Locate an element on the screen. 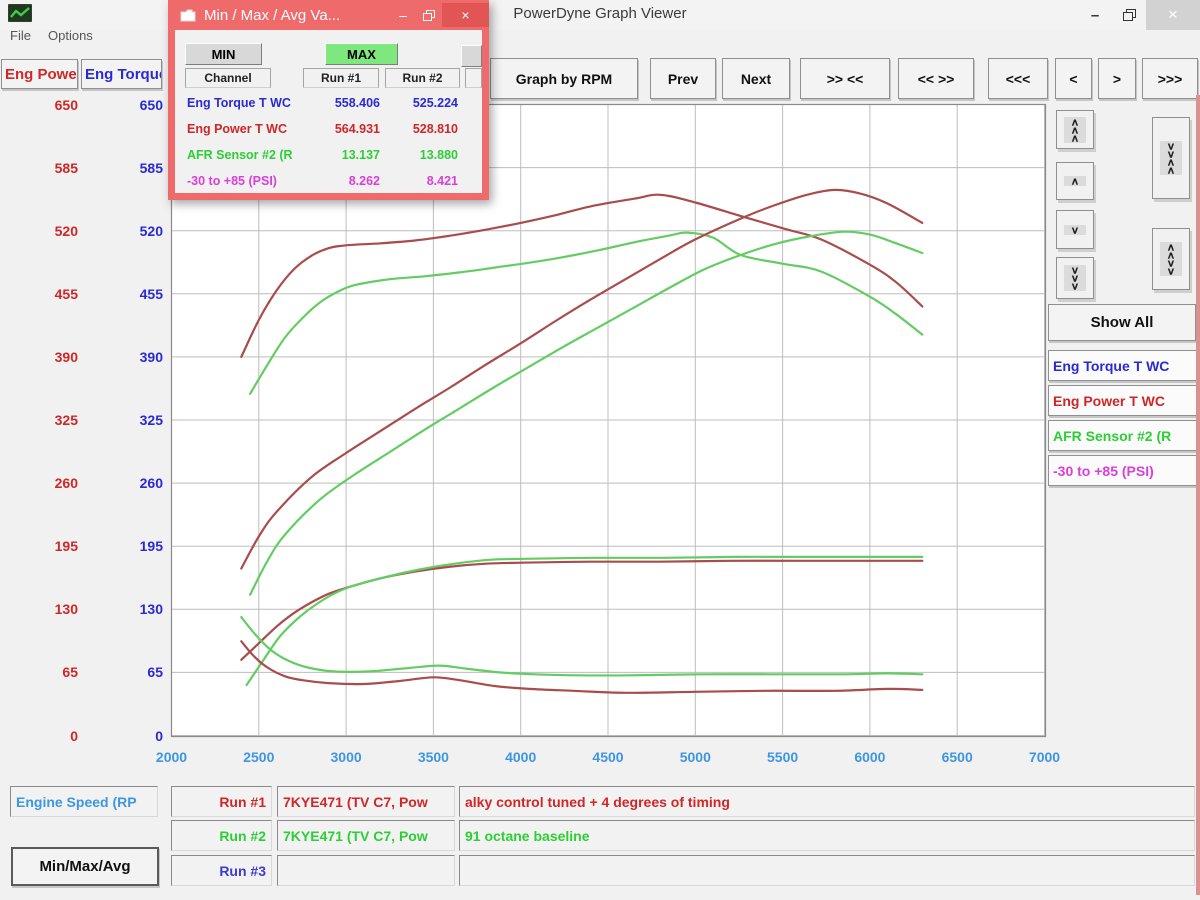 The width and height of the screenshot is (1200, 900). y-tick-label-power: 65 is located at coordinates (70, 672).